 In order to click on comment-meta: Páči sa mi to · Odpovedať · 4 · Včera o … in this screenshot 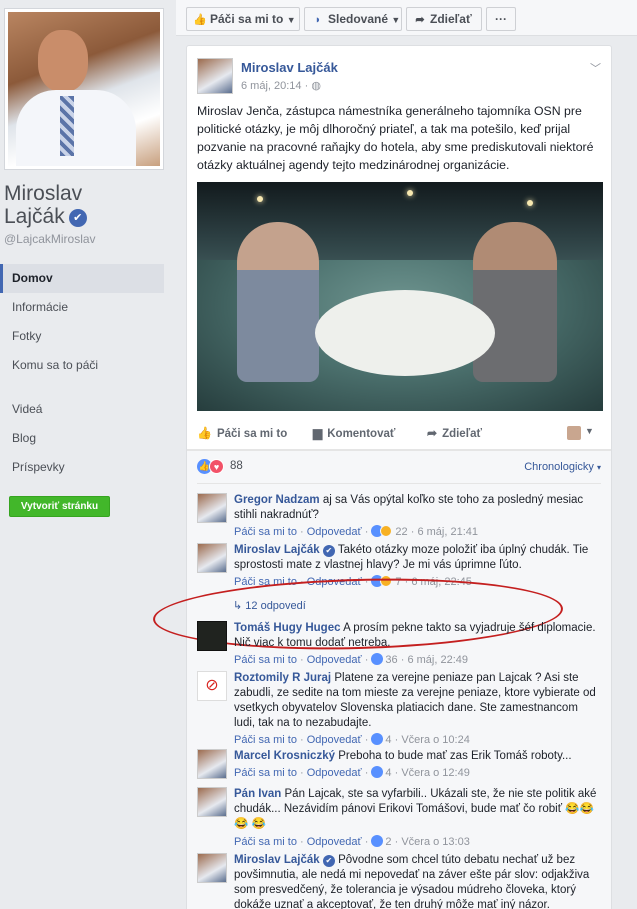, I will do `click(352, 772)`.